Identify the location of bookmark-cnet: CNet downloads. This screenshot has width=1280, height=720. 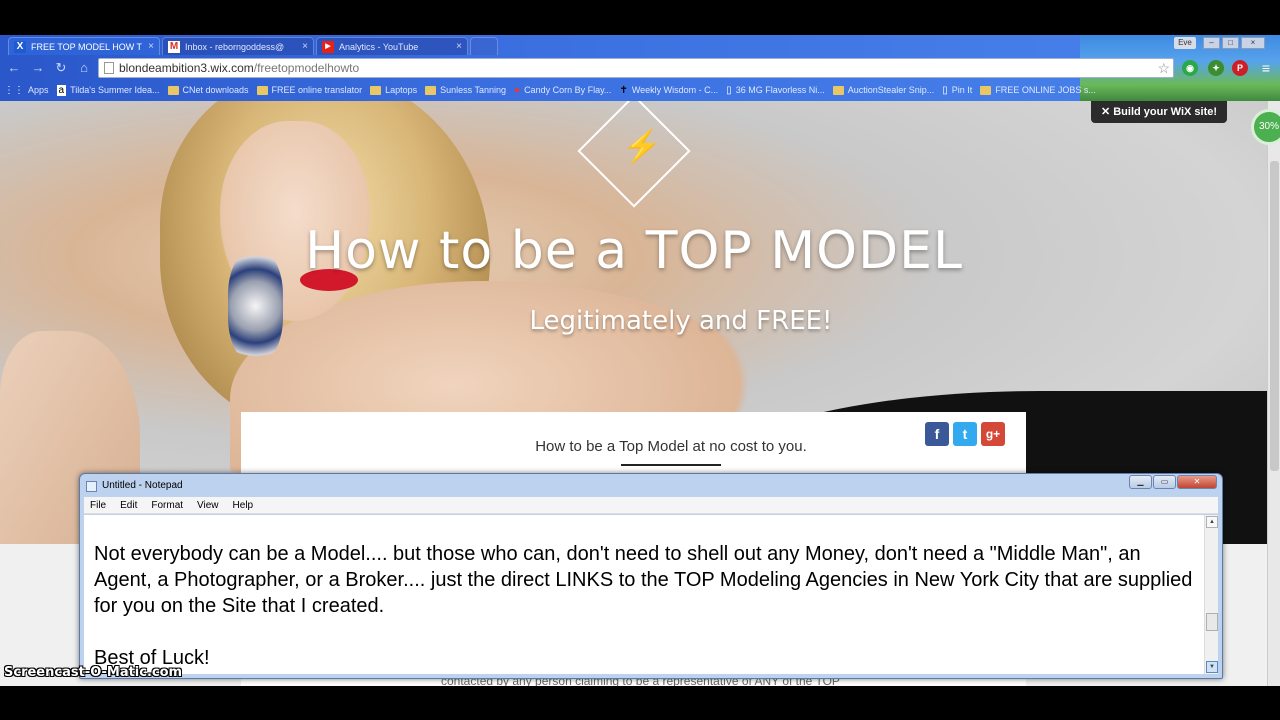
(208, 90).